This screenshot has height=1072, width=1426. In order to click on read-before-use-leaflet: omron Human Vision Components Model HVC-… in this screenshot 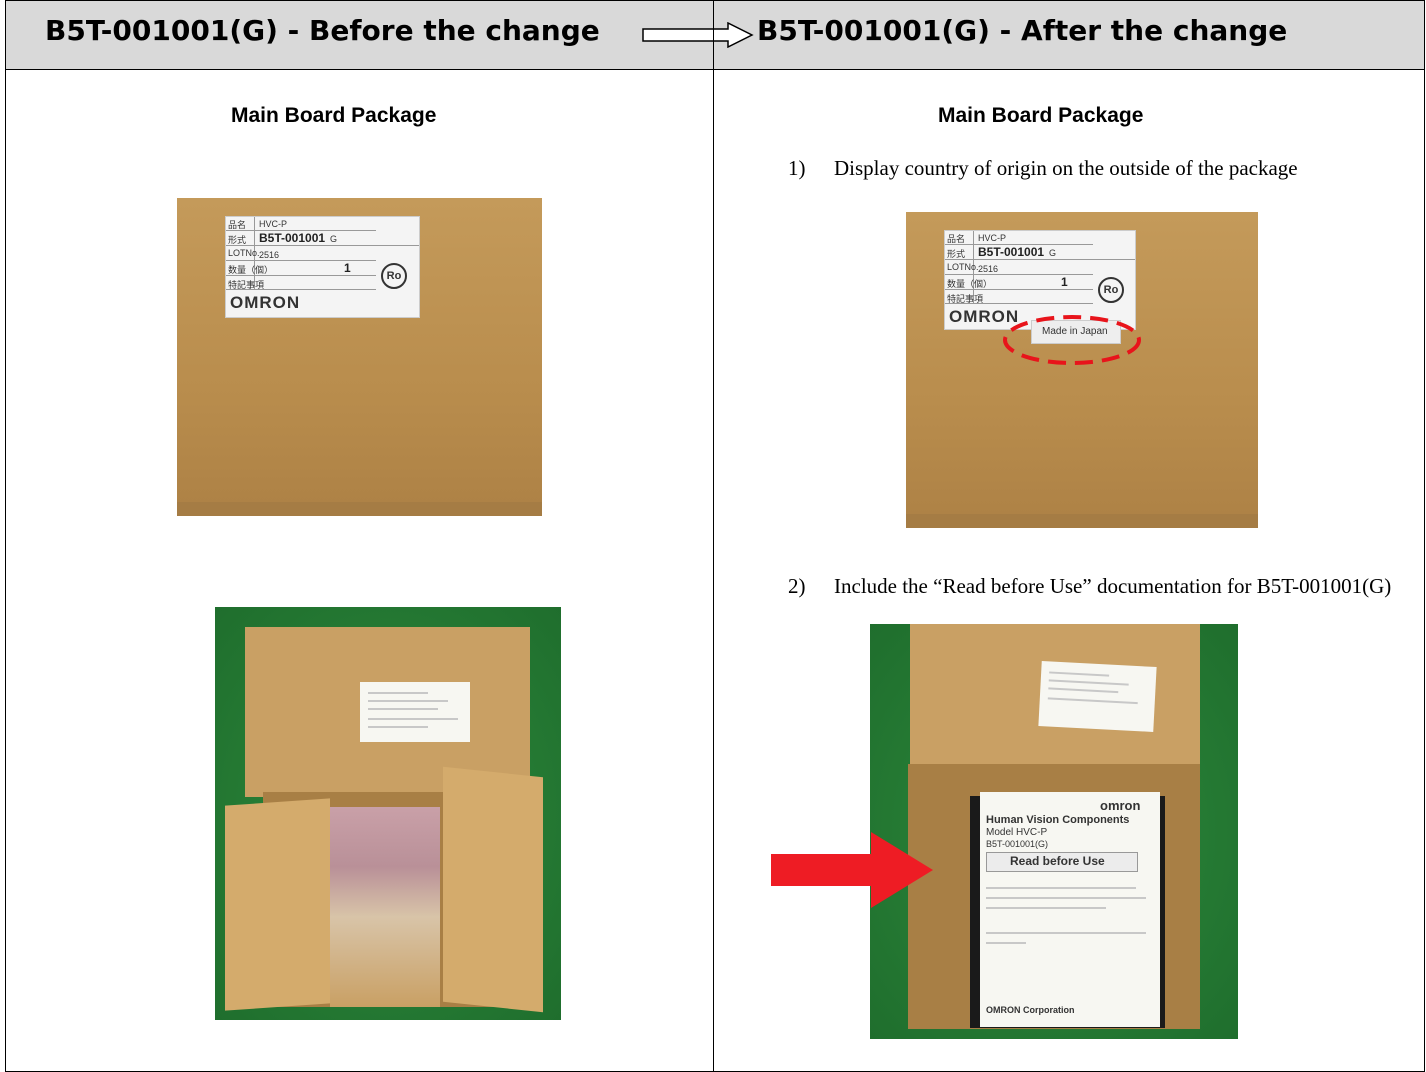, I will do `click(1070, 909)`.